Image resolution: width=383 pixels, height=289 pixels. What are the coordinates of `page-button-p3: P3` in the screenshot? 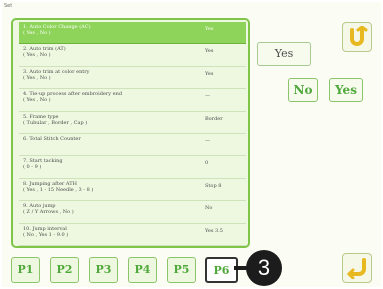 It's located at (103, 270).